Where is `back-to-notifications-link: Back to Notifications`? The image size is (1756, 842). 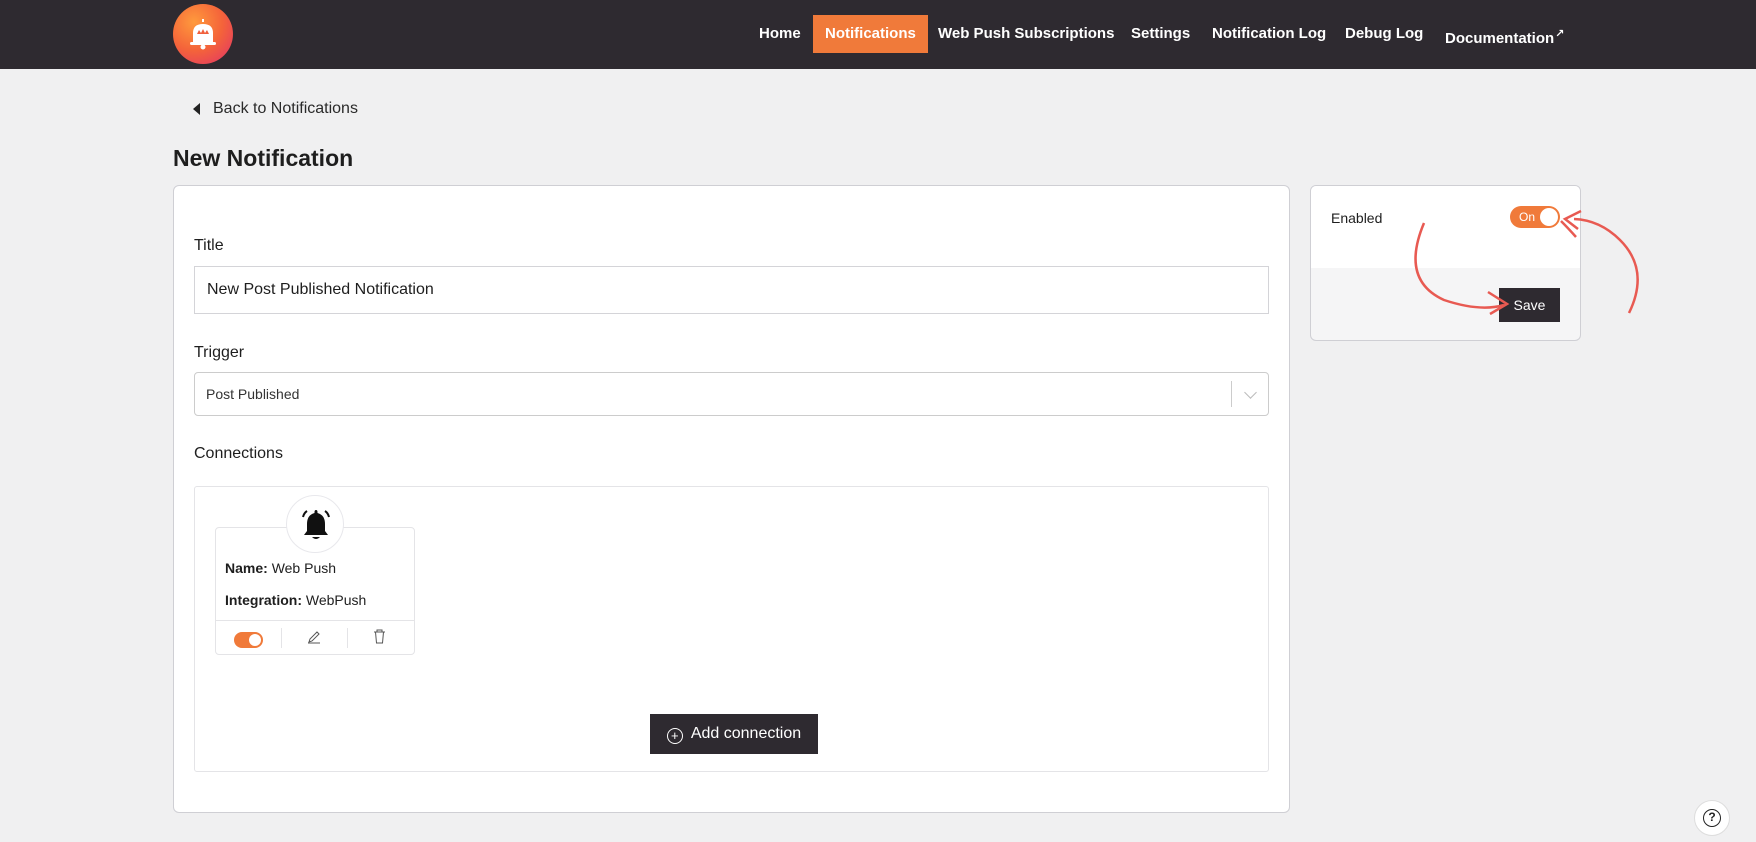
back-to-notifications-link: Back to Notifications is located at coordinates (285, 109).